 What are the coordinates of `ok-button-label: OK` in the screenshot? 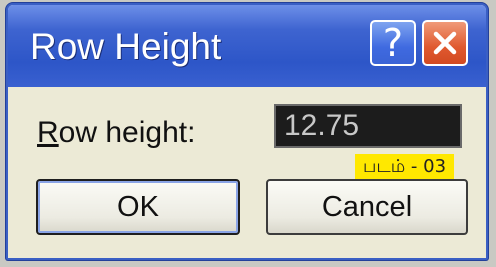 It's located at (138, 206).